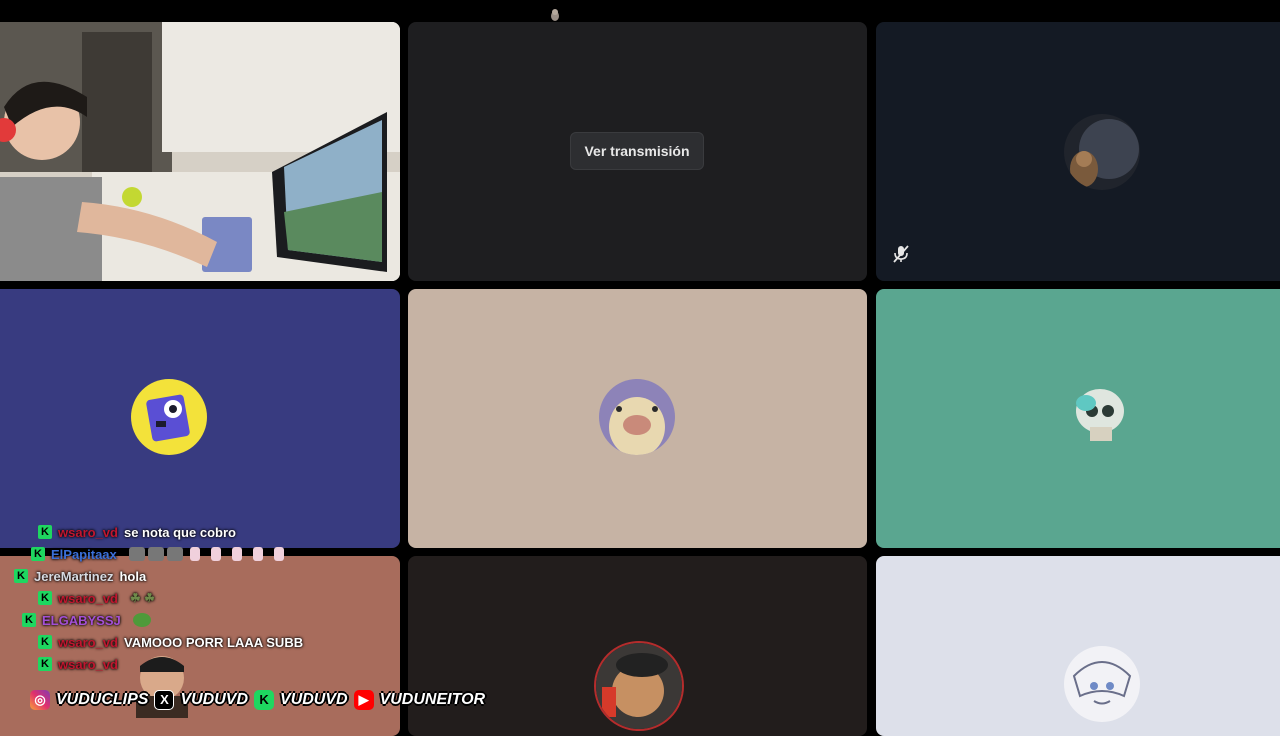 The image size is (1280, 736). I want to click on monkey-avatar-icon, so click(1102, 152).